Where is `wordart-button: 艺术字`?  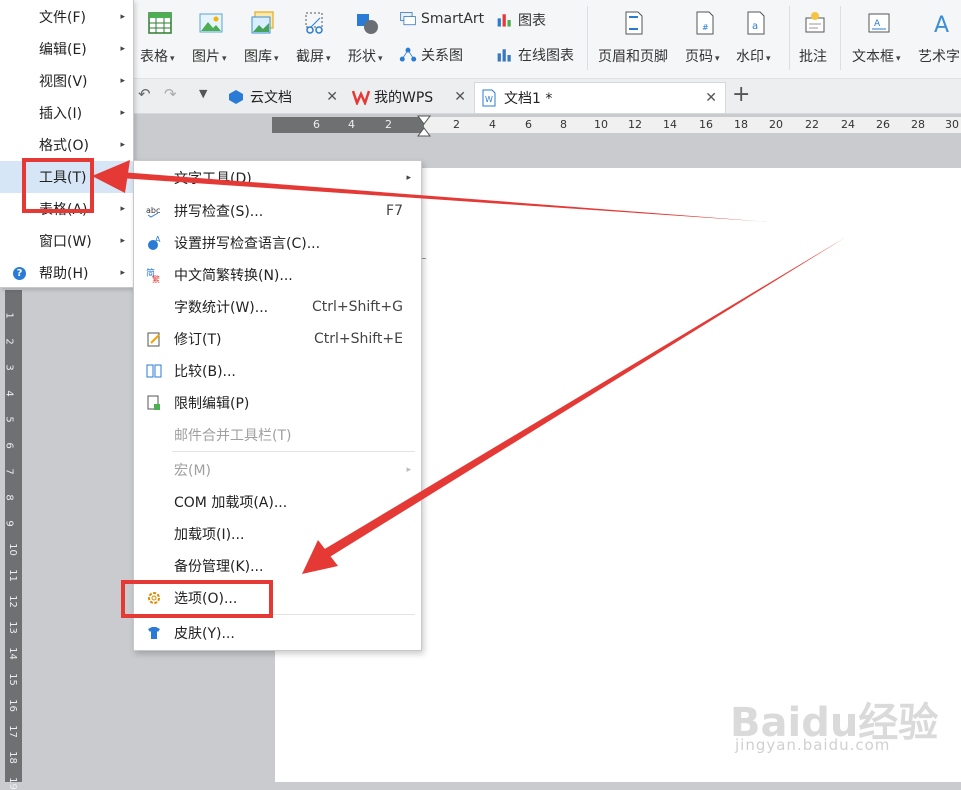
wordart-button: 艺术字 is located at coordinates (939, 56).